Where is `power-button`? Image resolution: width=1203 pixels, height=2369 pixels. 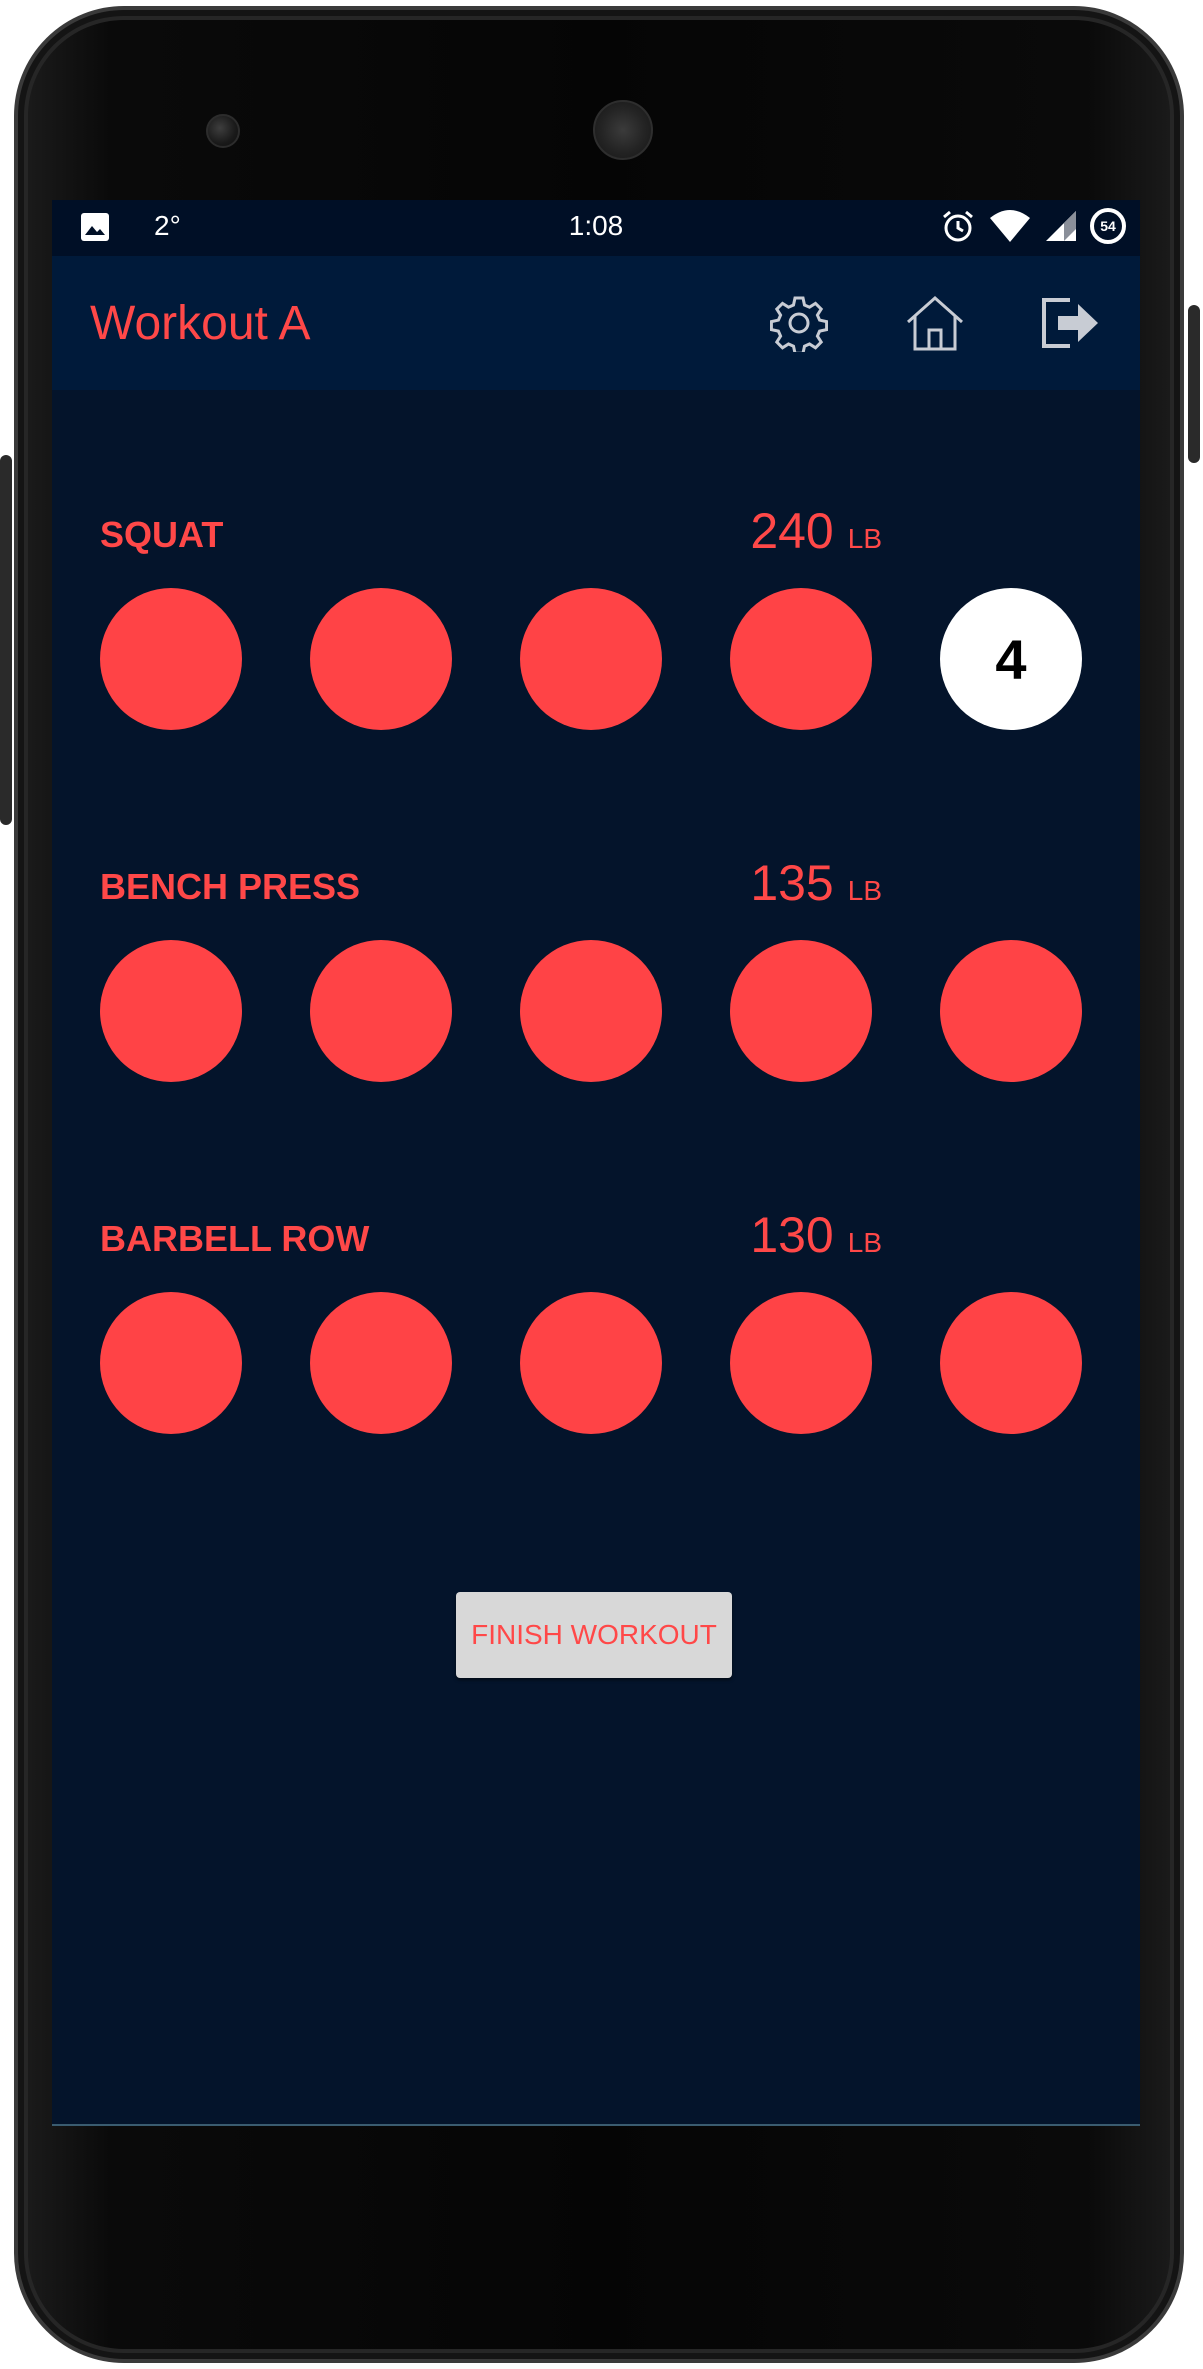
power-button is located at coordinates (6, 640).